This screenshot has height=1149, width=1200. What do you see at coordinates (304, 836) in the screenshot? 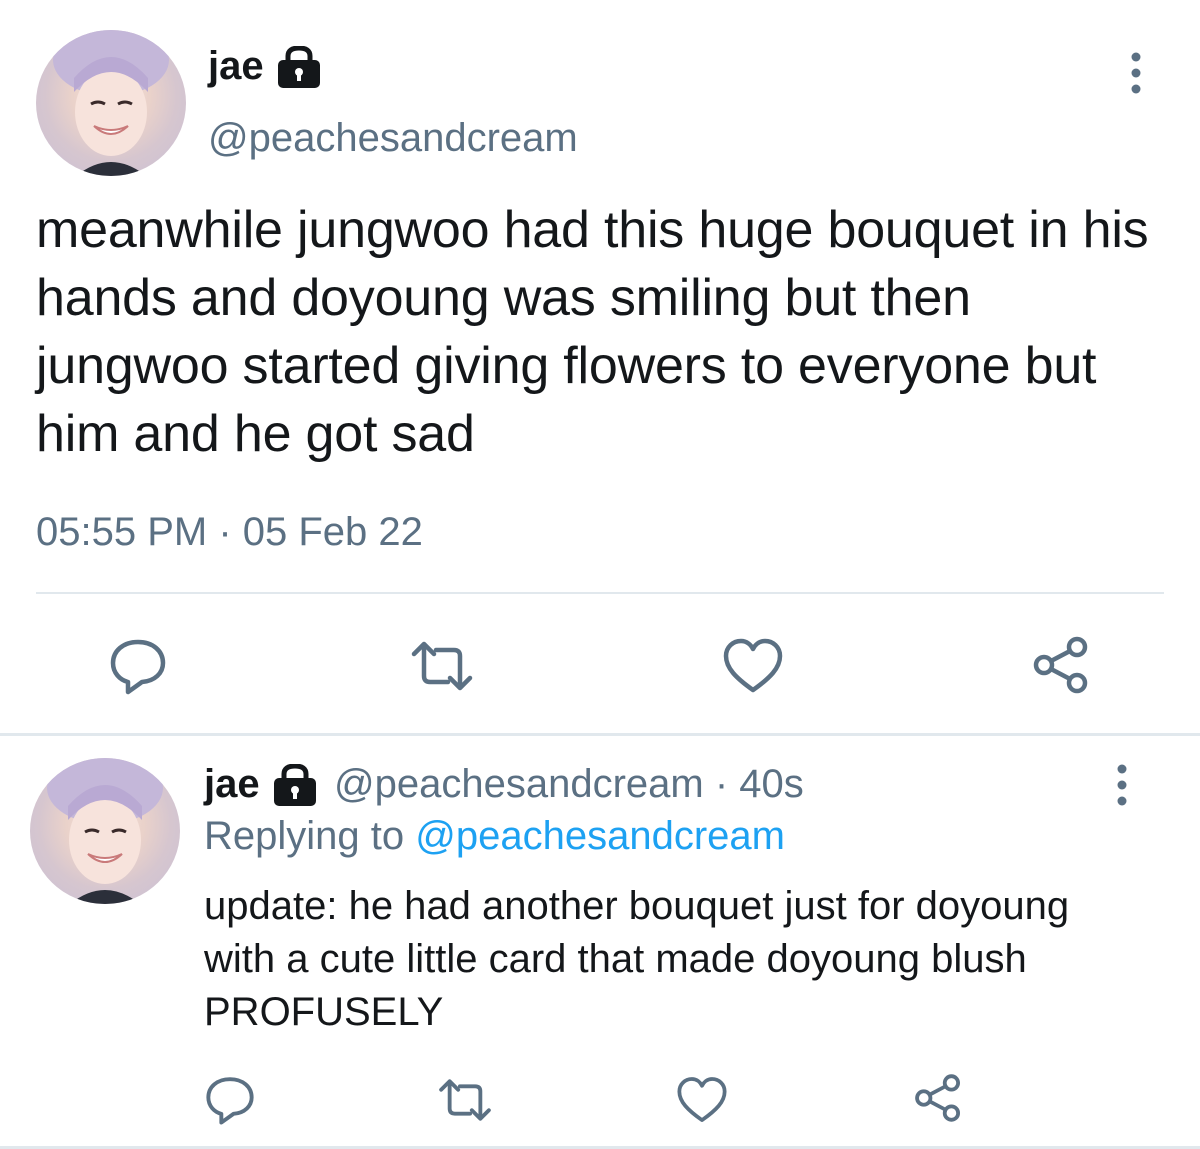
I see `replying-to-label: Replying to` at bounding box center [304, 836].